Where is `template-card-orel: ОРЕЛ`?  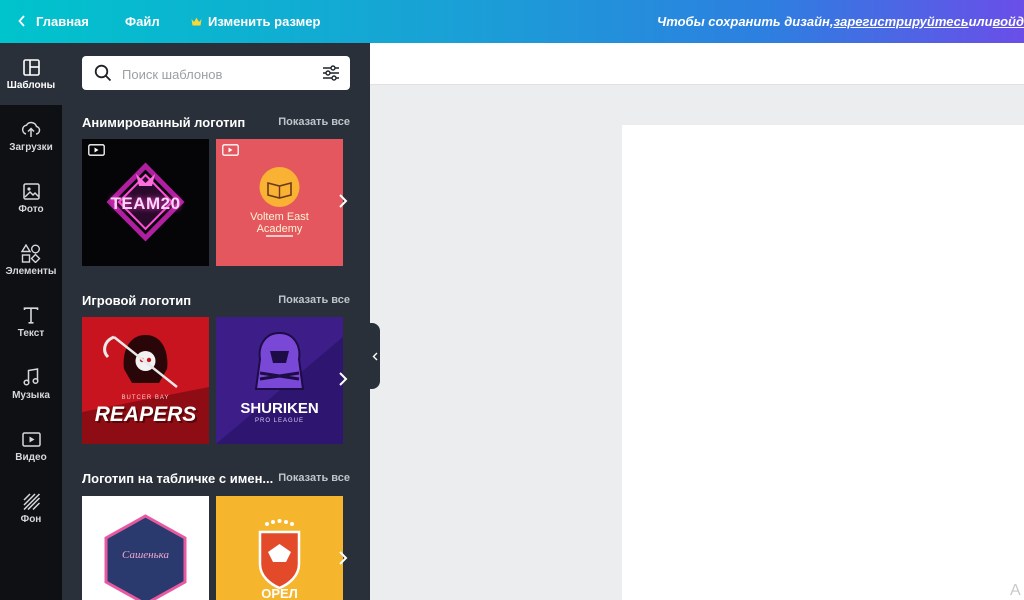
template-card-orel: ОРЕЛ is located at coordinates (279, 548).